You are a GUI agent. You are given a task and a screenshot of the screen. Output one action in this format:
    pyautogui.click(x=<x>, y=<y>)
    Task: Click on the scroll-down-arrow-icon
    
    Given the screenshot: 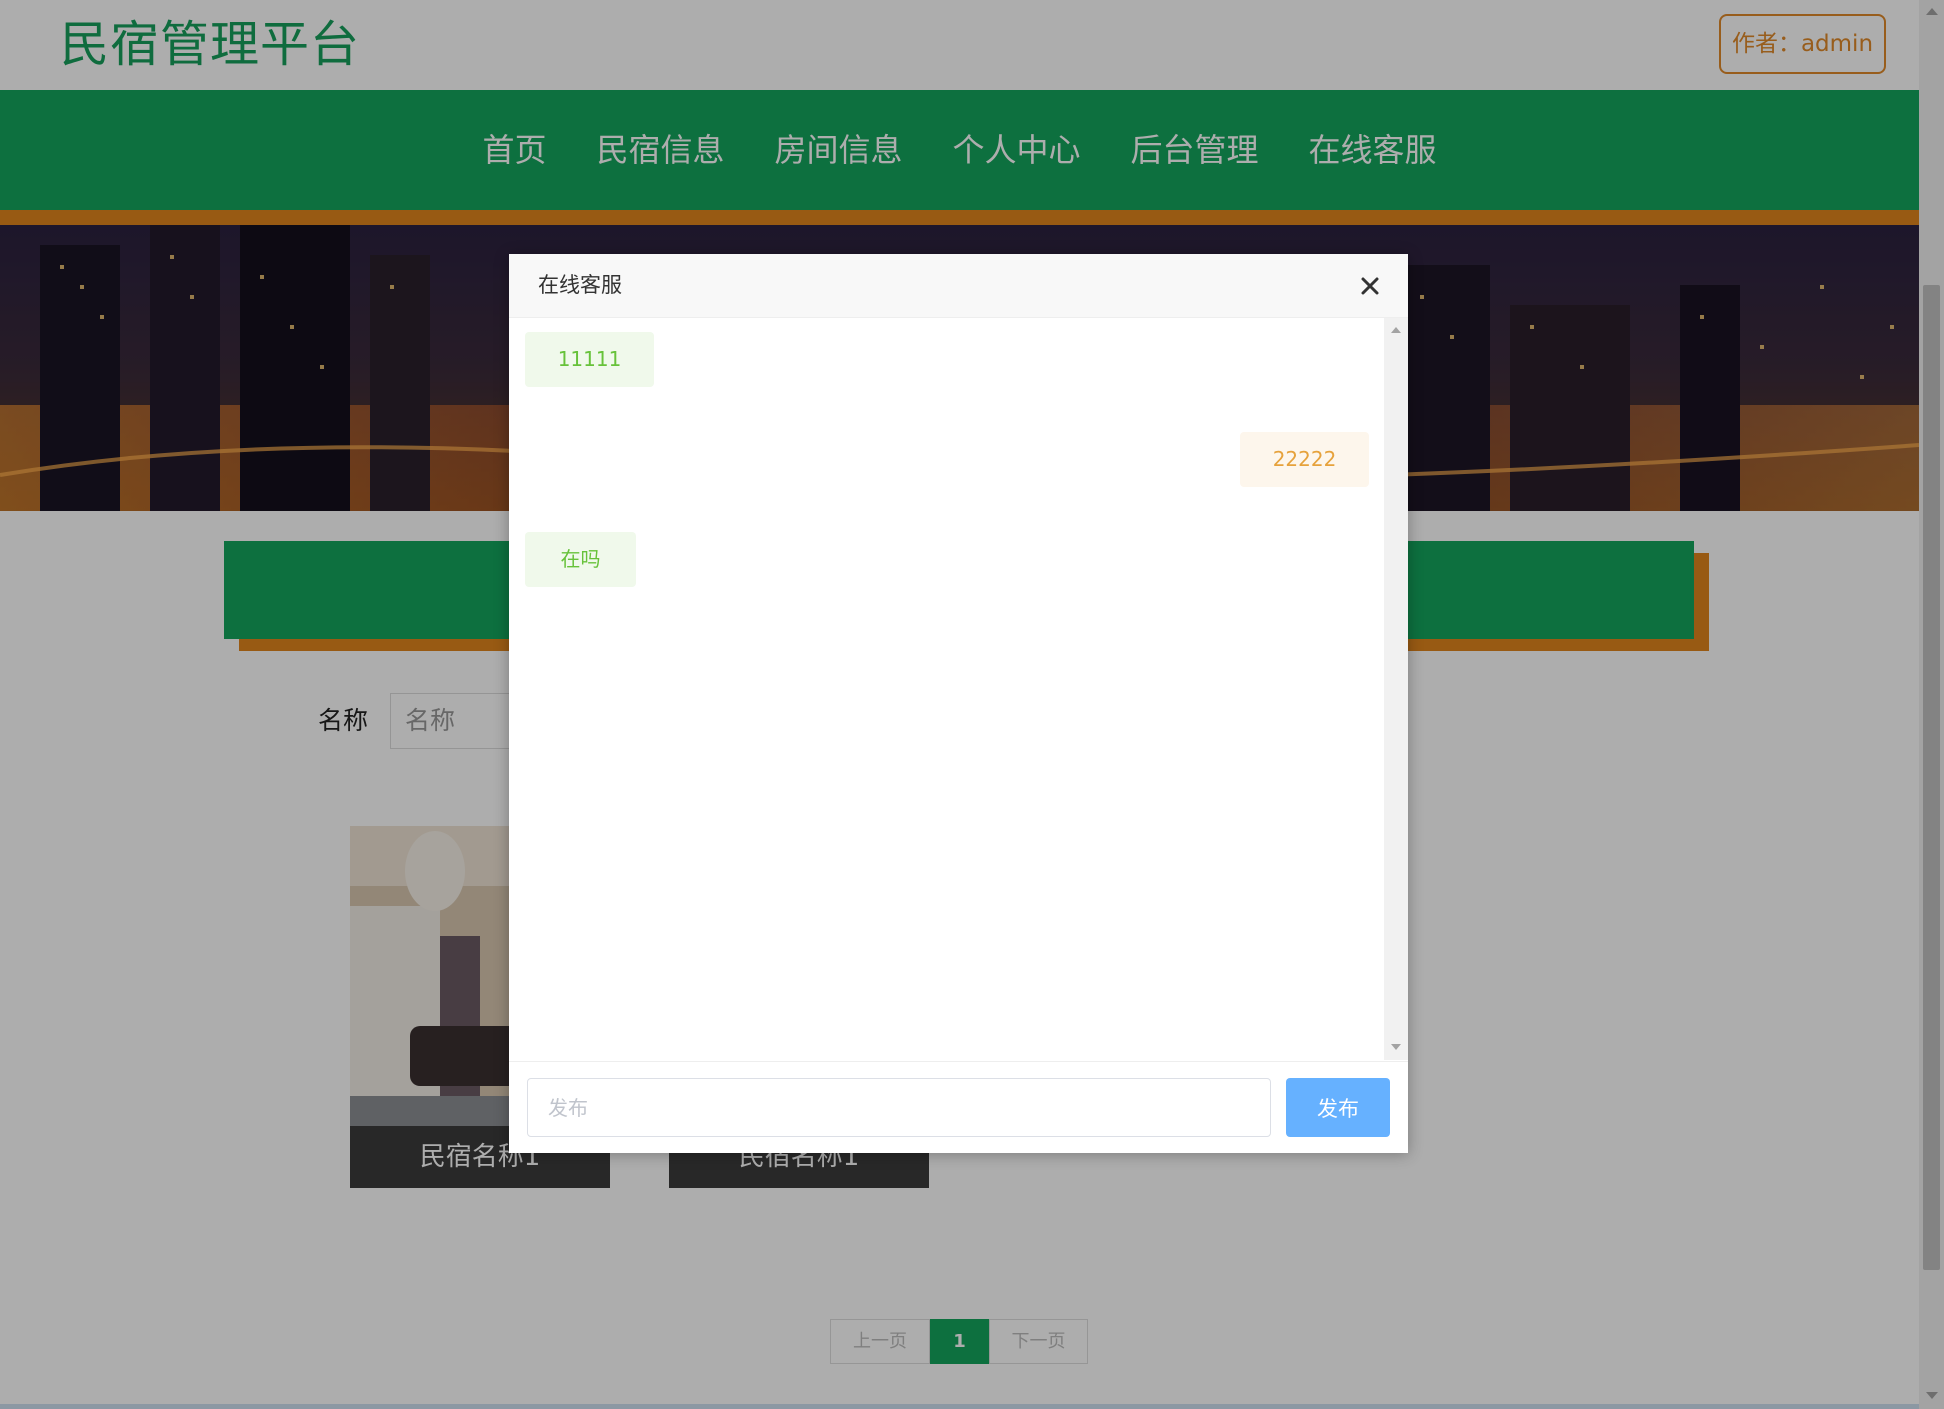 What is the action you would take?
    pyautogui.click(x=1396, y=1047)
    